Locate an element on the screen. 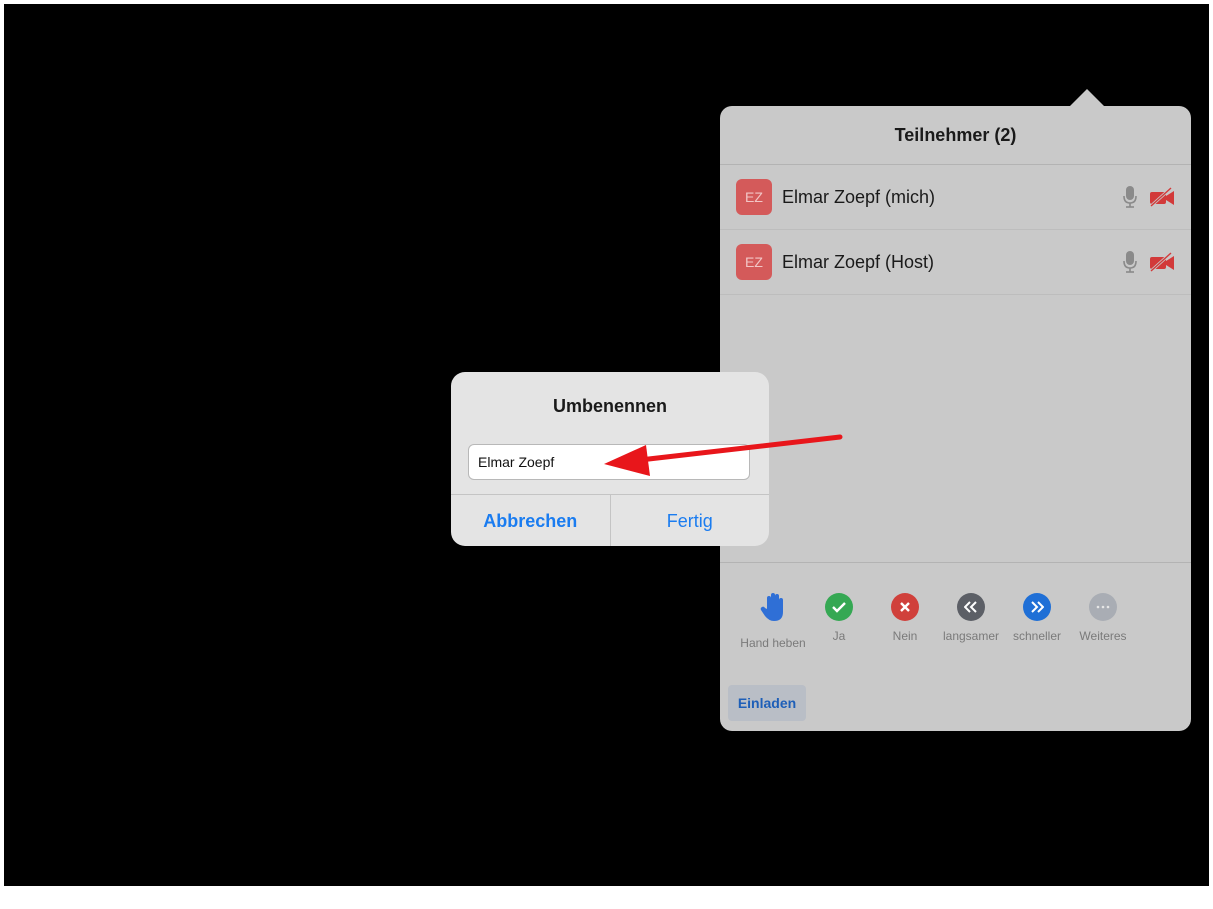 This screenshot has height=909, width=1213. reaction-yes-button: Ja is located at coordinates (839, 621).